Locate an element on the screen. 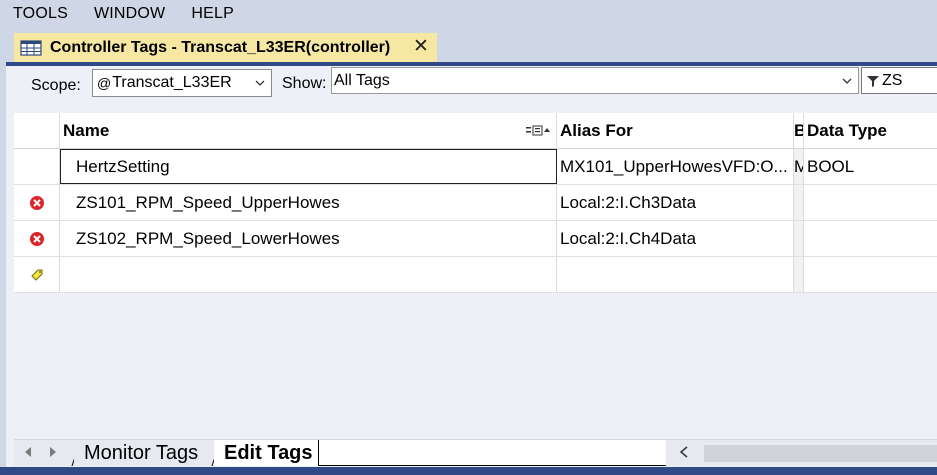  window-bottom-edge is located at coordinates (468, 471).